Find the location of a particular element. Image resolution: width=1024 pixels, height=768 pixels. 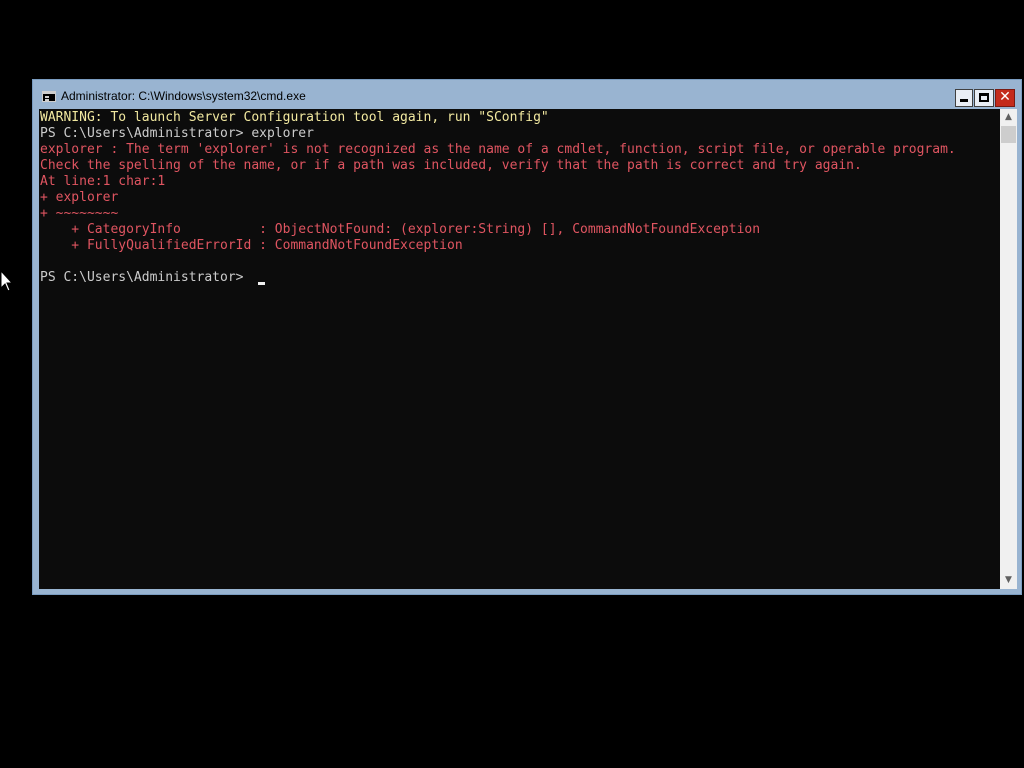

scroll-up-arrow-icon: ▲ is located at coordinates (1008, 117).